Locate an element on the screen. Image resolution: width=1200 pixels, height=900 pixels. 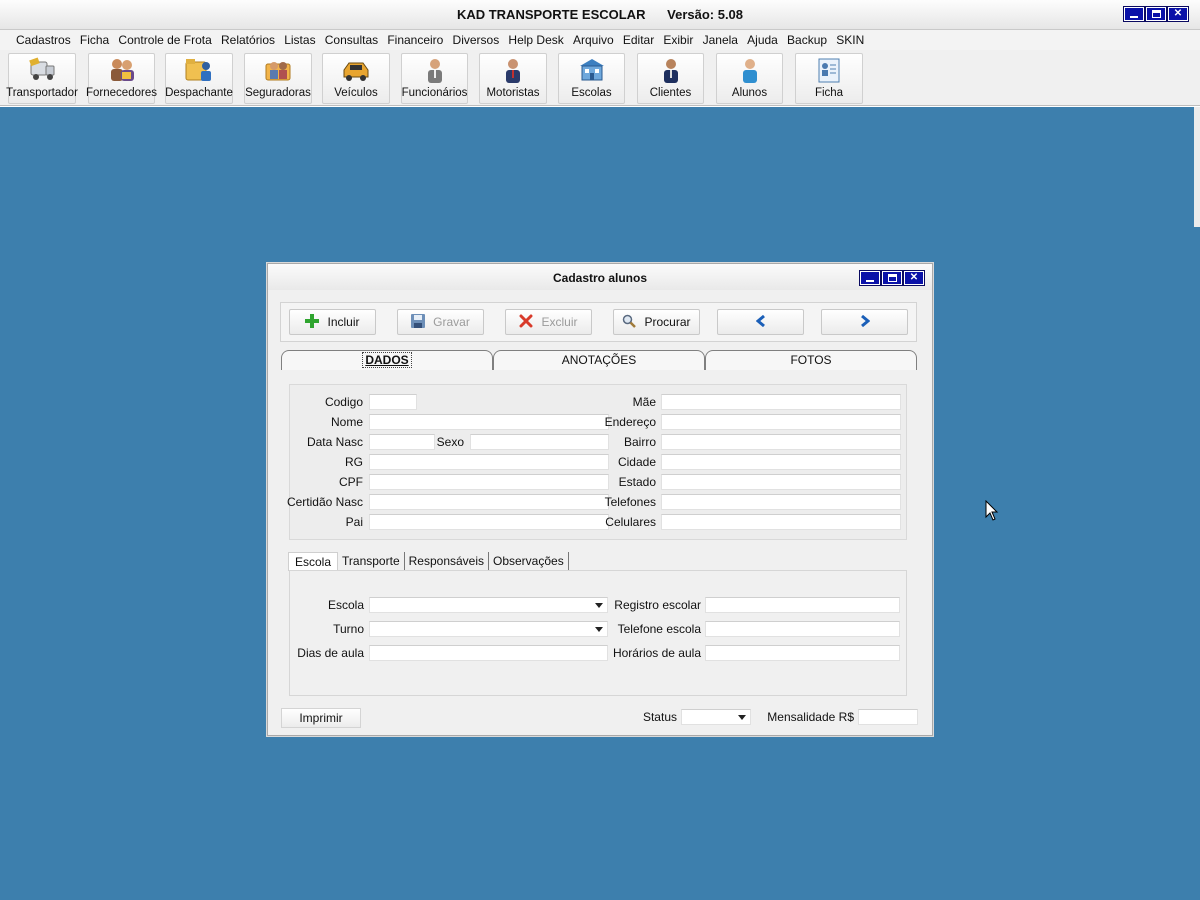
fornecedores-button: Fornecedores is located at coordinates (121, 78).